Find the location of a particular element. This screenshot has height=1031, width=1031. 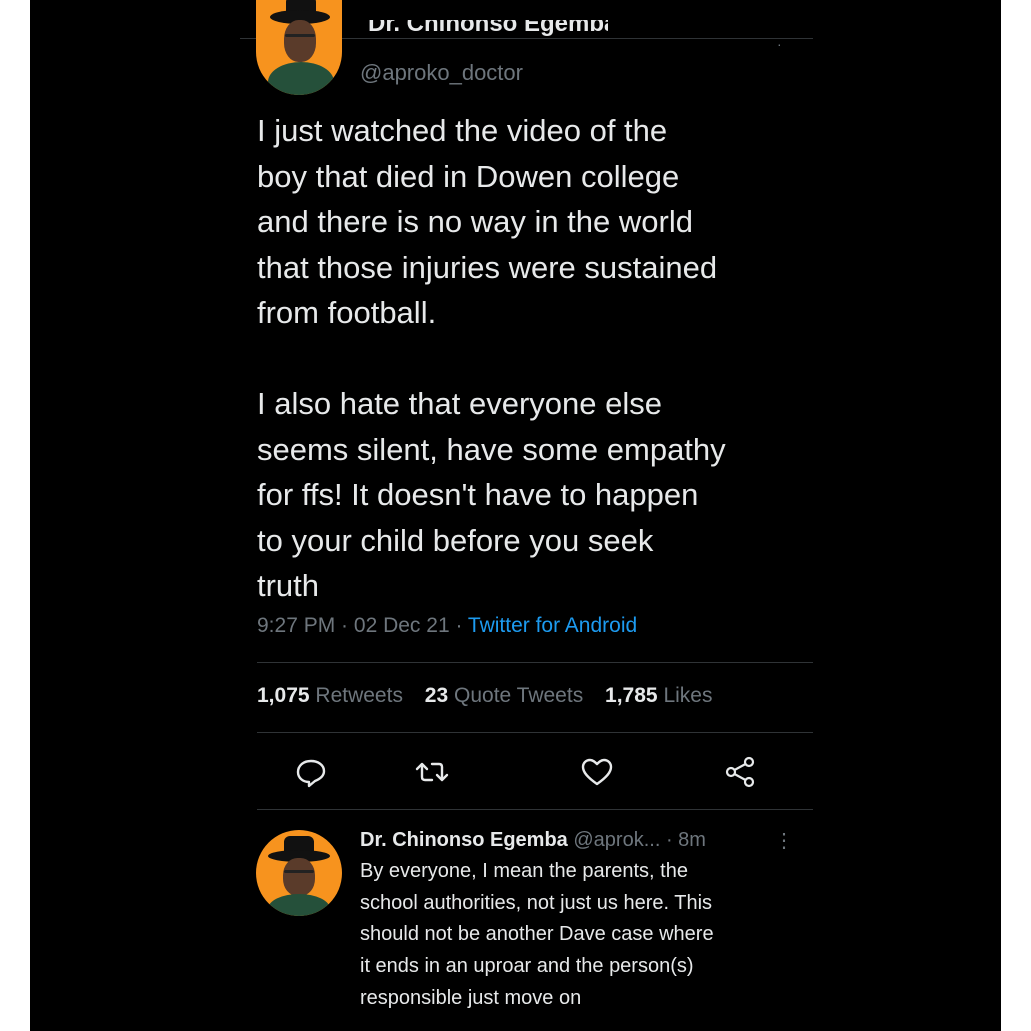

retweet-icon is located at coordinates (432, 772).